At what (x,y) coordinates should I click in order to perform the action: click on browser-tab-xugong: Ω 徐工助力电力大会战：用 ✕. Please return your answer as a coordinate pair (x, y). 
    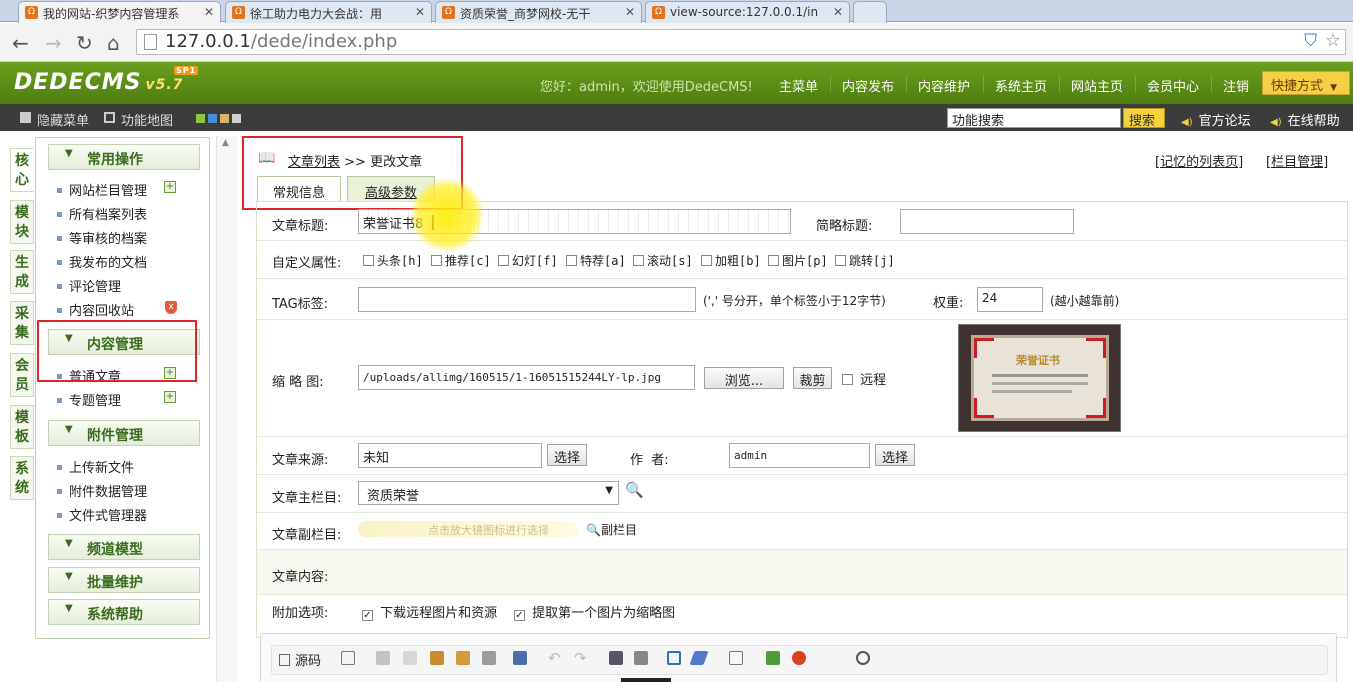
    Looking at the image, I should click on (328, 12).